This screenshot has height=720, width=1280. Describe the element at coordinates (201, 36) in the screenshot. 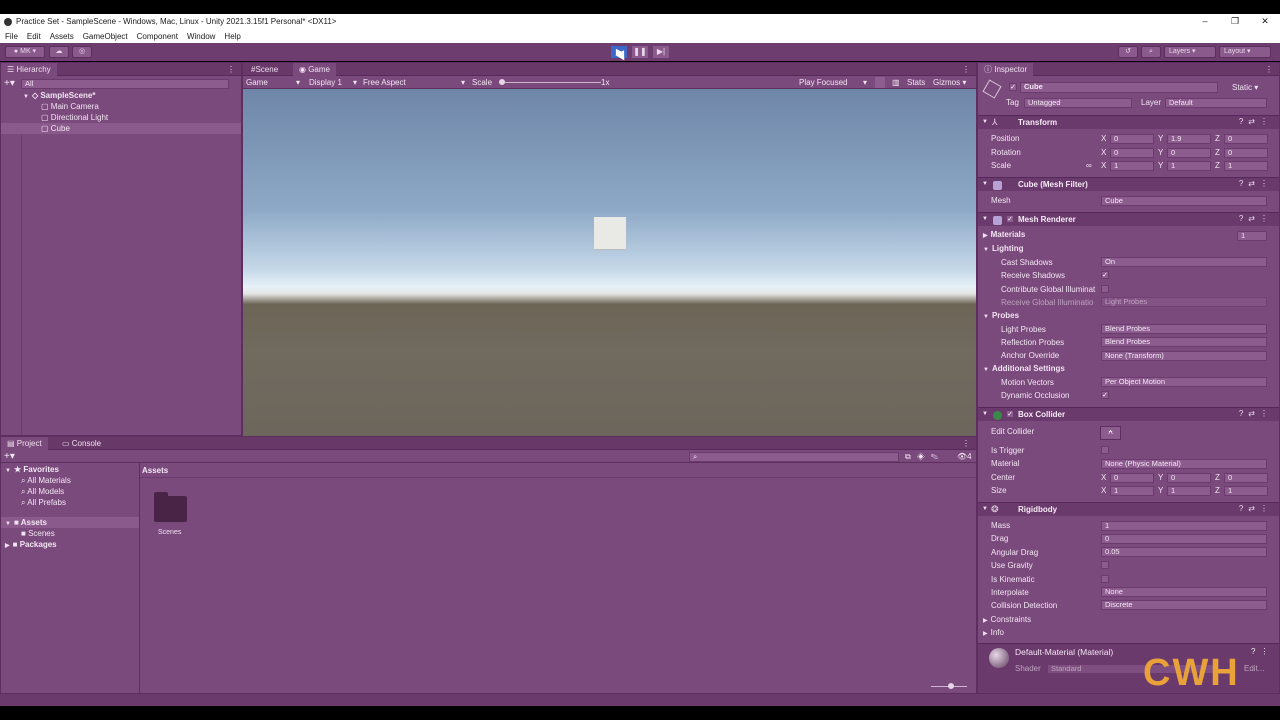

I see `menu-window: Window` at that location.